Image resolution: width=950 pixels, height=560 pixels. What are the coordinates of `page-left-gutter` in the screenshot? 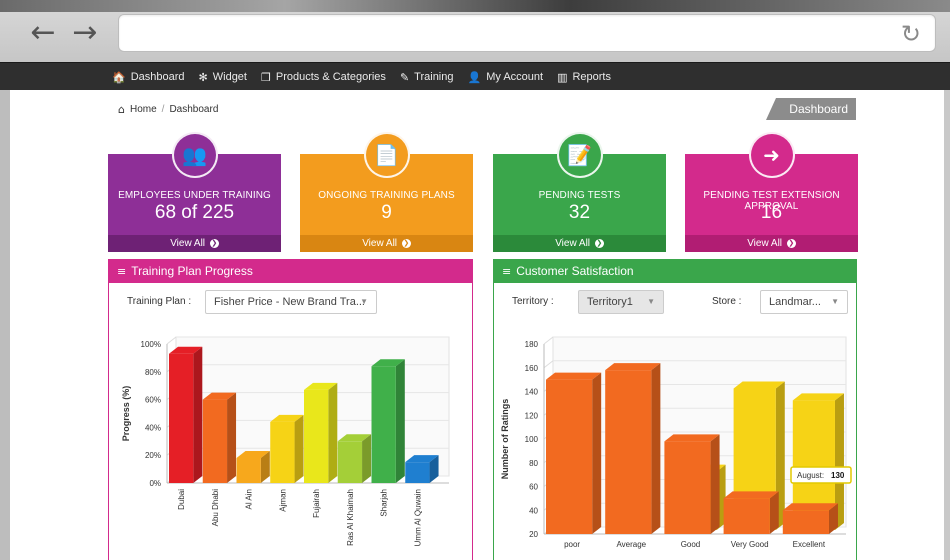 It's located at (5, 325).